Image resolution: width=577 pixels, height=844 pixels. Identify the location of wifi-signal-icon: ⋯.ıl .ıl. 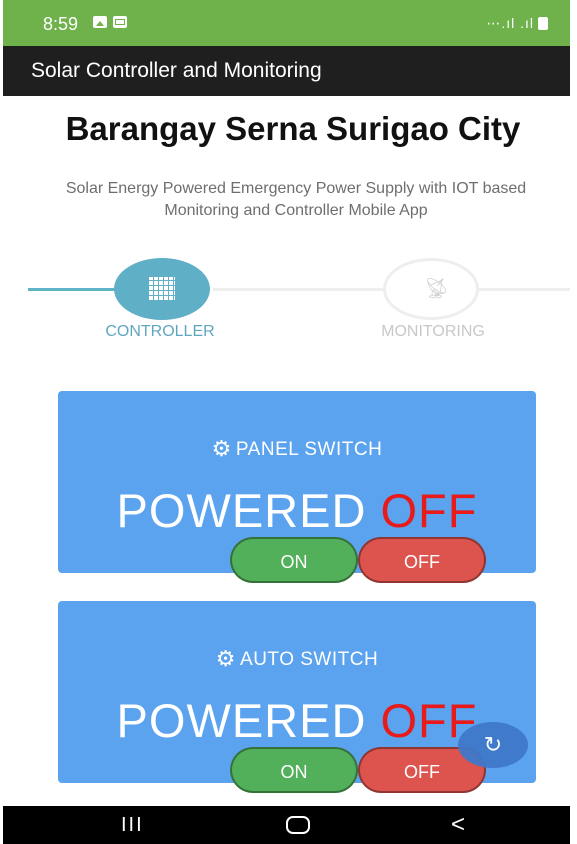
(510, 23).